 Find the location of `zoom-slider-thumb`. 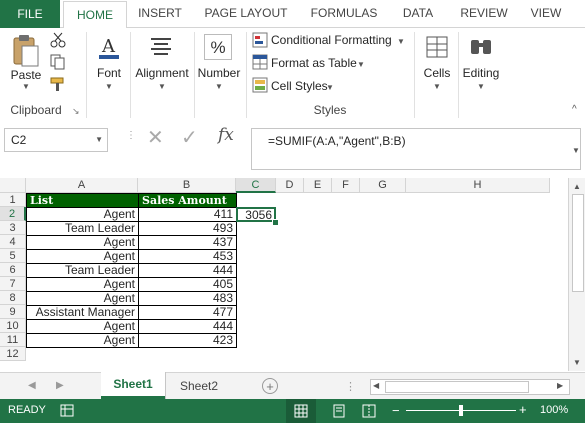

zoom-slider-thumb is located at coordinates (461, 410).